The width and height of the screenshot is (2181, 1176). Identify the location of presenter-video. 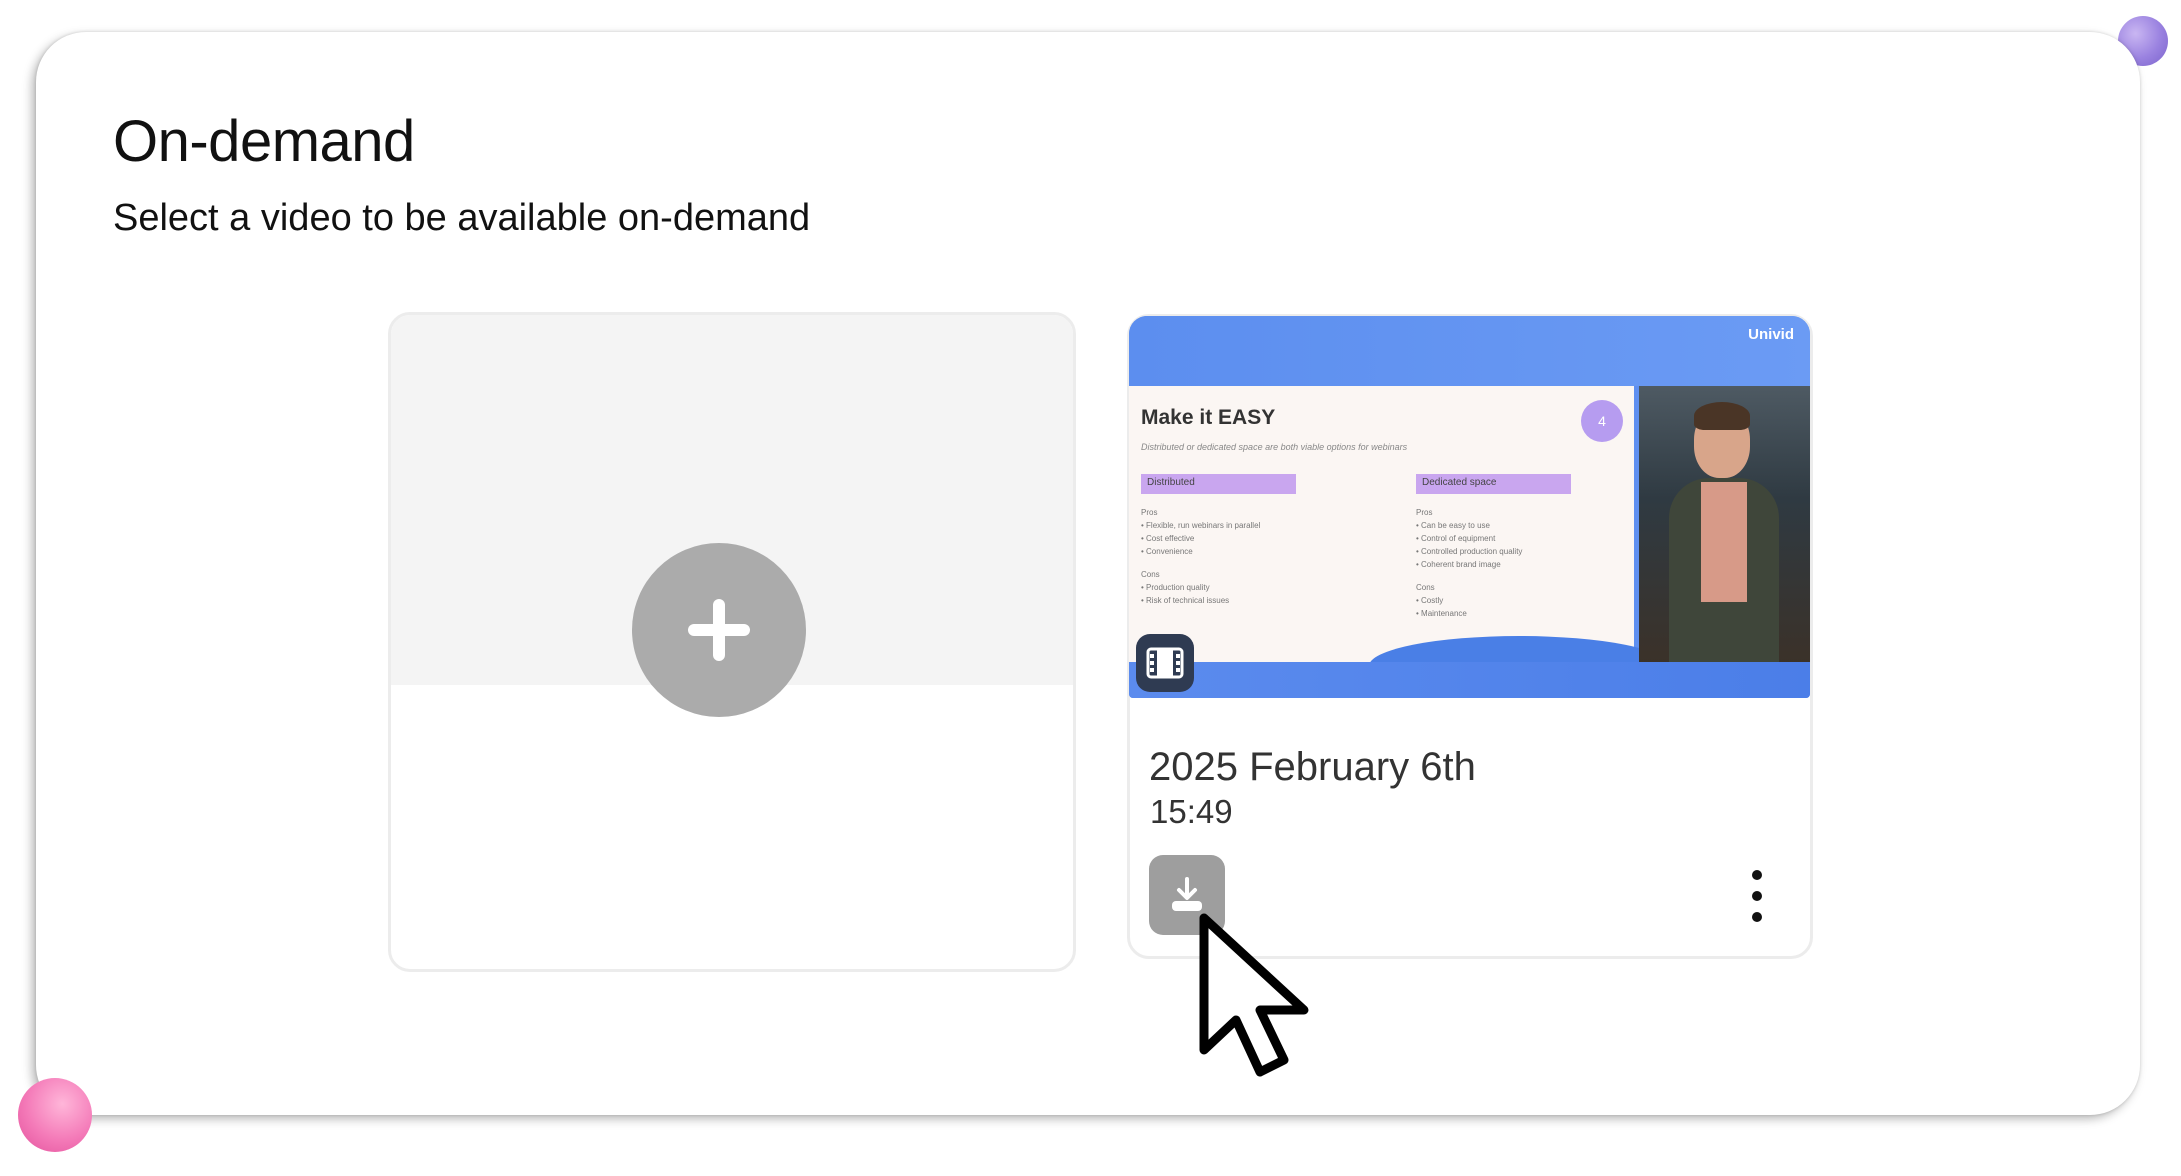
(1724, 532).